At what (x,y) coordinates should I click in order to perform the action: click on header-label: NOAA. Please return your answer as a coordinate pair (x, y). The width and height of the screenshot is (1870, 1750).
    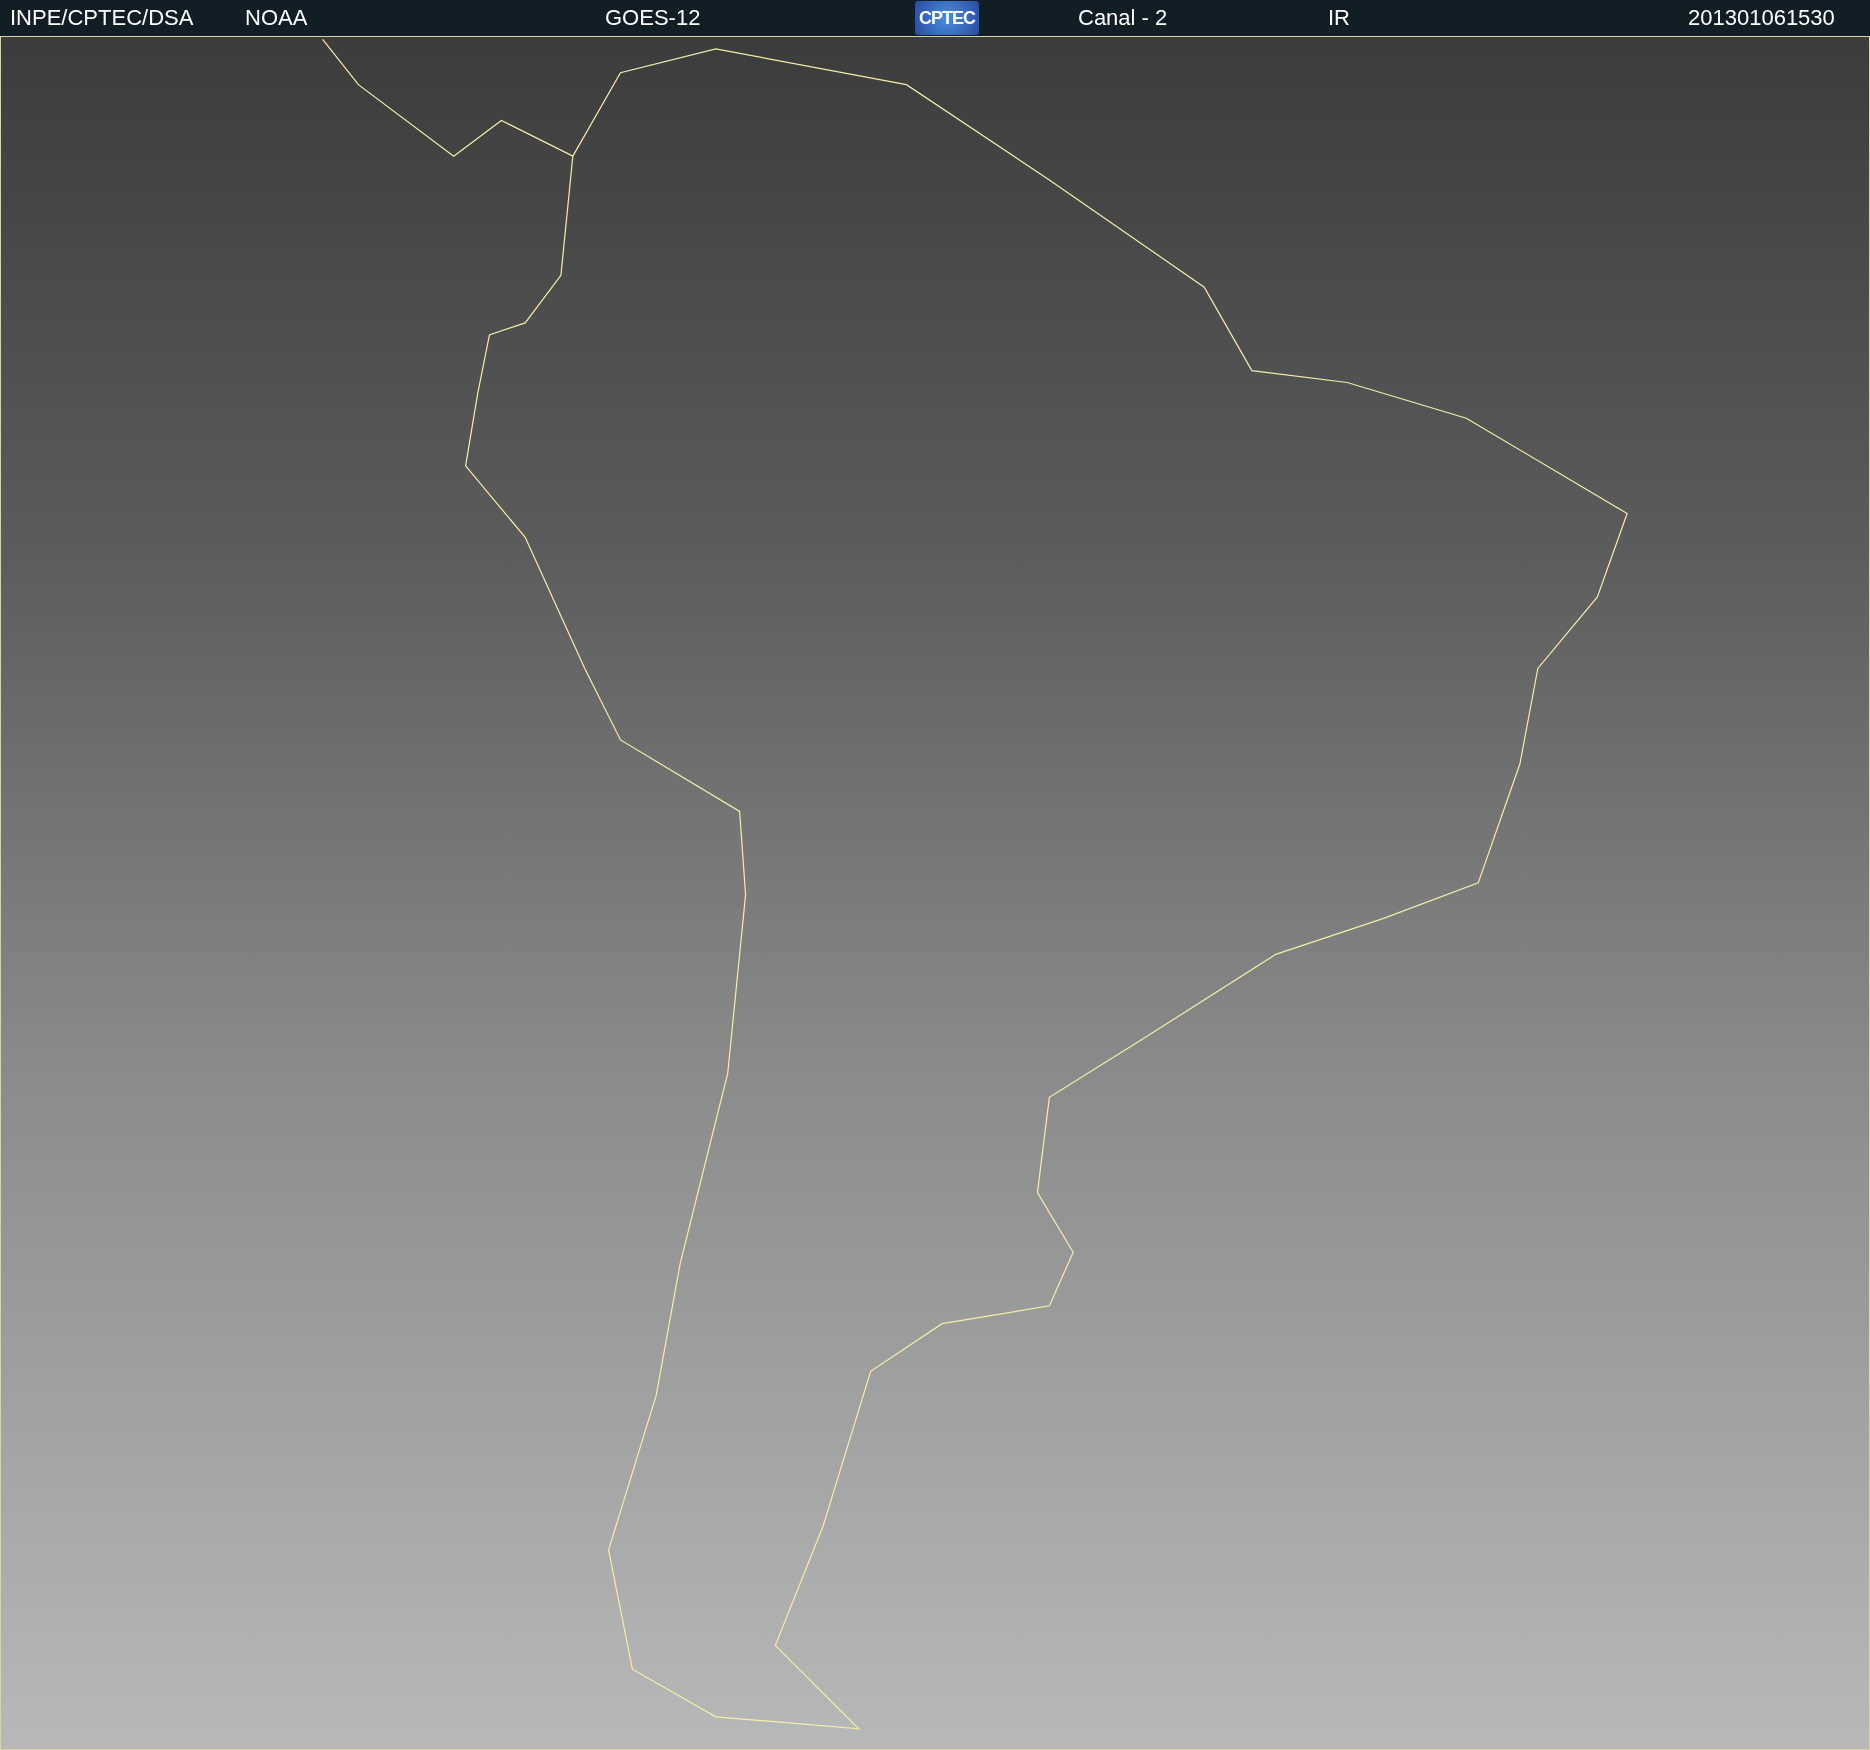
    Looking at the image, I should click on (276, 18).